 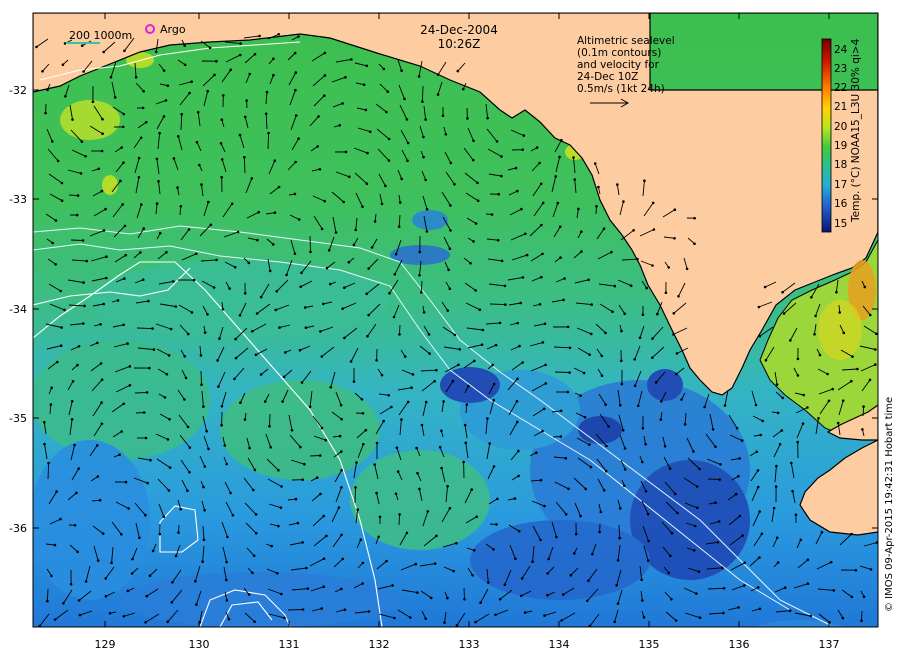 What do you see at coordinates (889, 504) in the screenshot?
I see `credit-text: © IMOS 09-Apr-2015 19:42:31 Hobart time` at bounding box center [889, 504].